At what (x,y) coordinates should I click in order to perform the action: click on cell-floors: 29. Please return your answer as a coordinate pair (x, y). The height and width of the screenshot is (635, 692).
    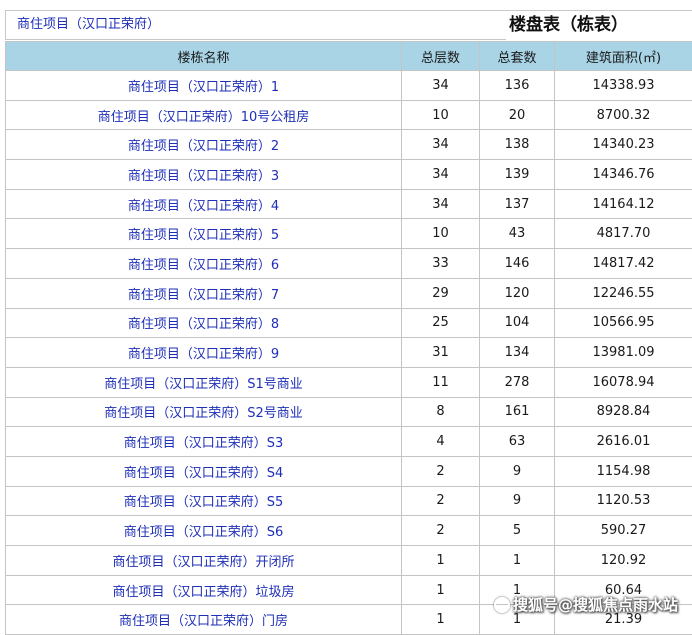
    Looking at the image, I should click on (441, 293).